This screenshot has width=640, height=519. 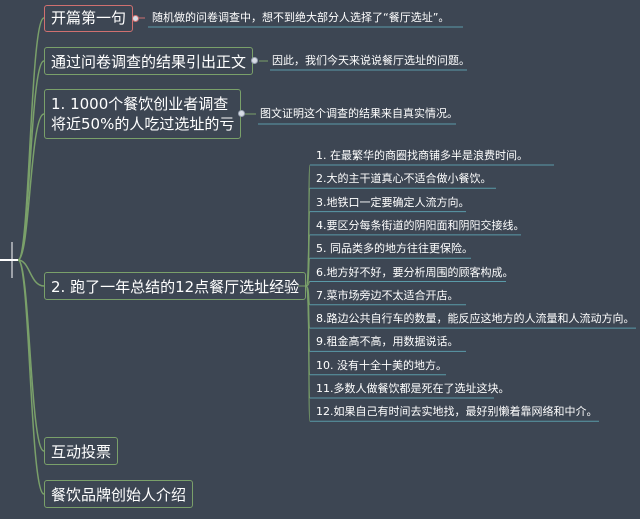 I want to click on experience-item-10: 10. 没有十全十美的地方。, so click(x=381, y=366).